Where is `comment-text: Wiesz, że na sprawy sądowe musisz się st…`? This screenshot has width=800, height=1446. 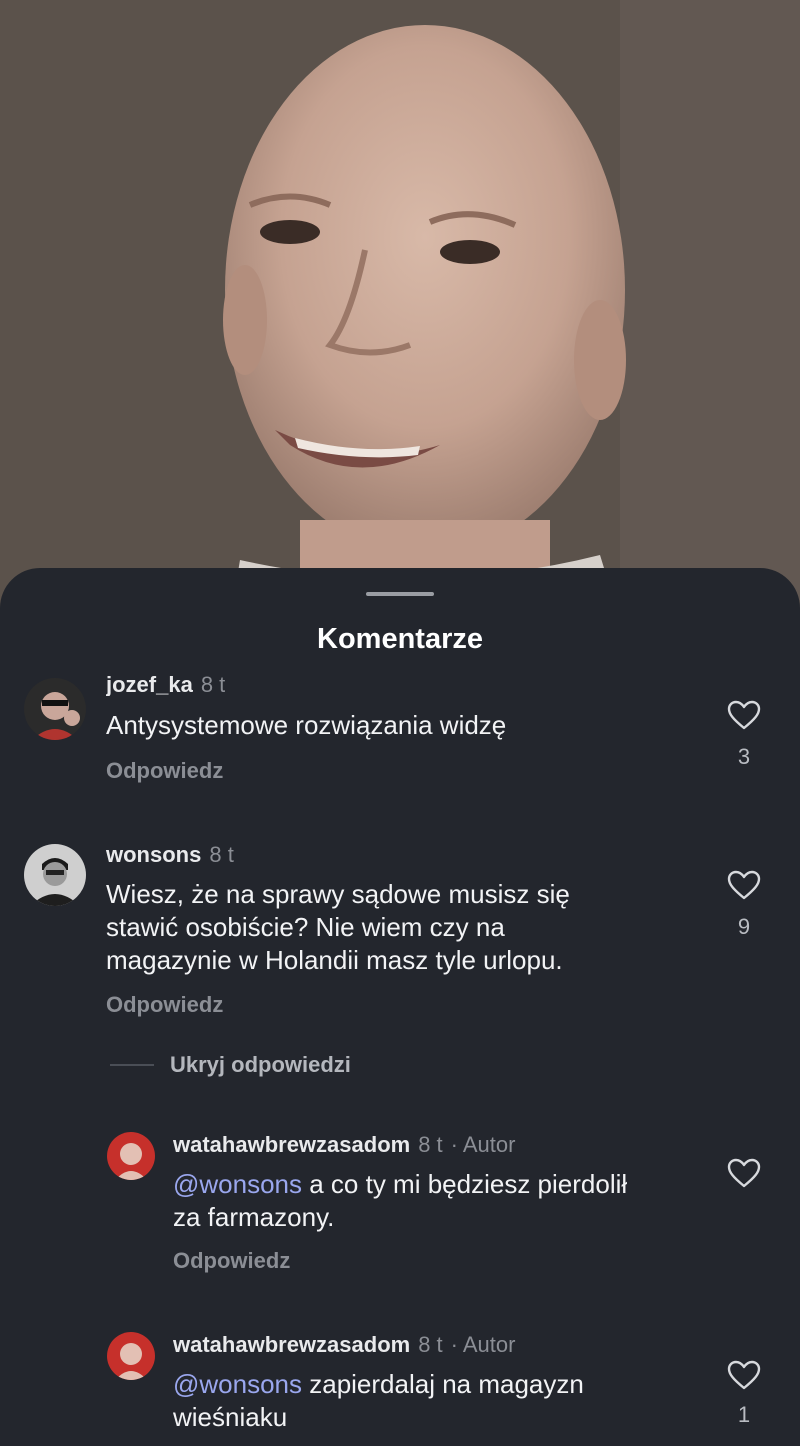
comment-text: Wiesz, że na sprawy sądowe musisz się st… is located at coordinates (338, 927).